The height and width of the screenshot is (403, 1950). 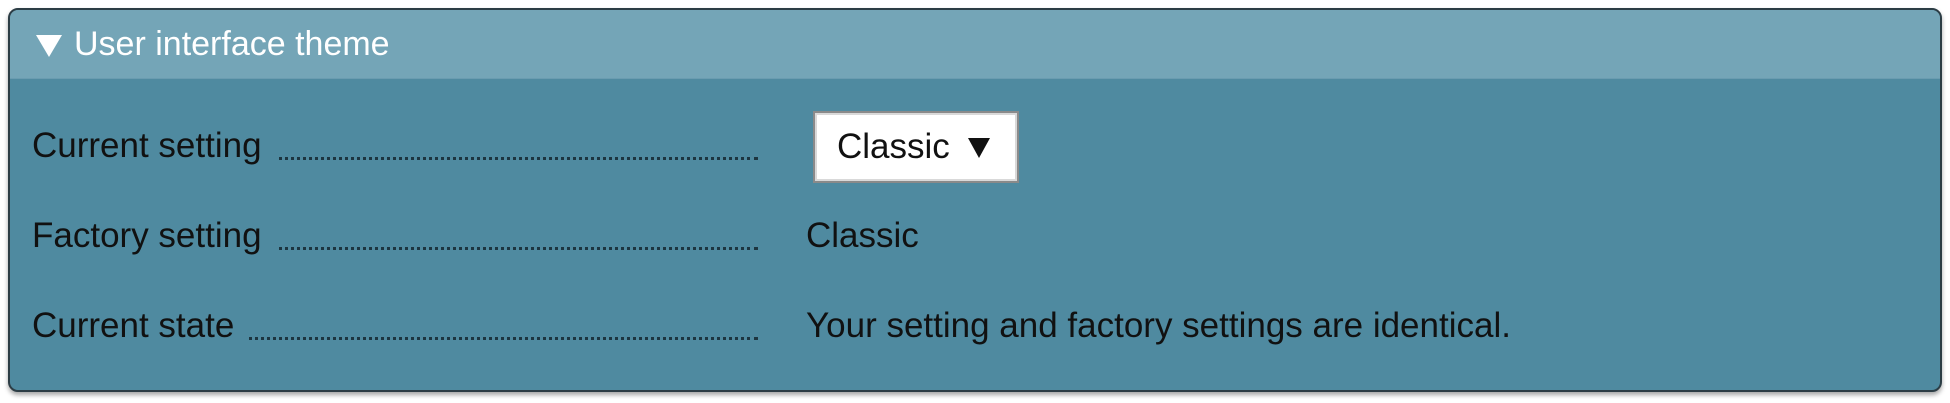 What do you see at coordinates (140, 326) in the screenshot?
I see `current-state-label: Current state` at bounding box center [140, 326].